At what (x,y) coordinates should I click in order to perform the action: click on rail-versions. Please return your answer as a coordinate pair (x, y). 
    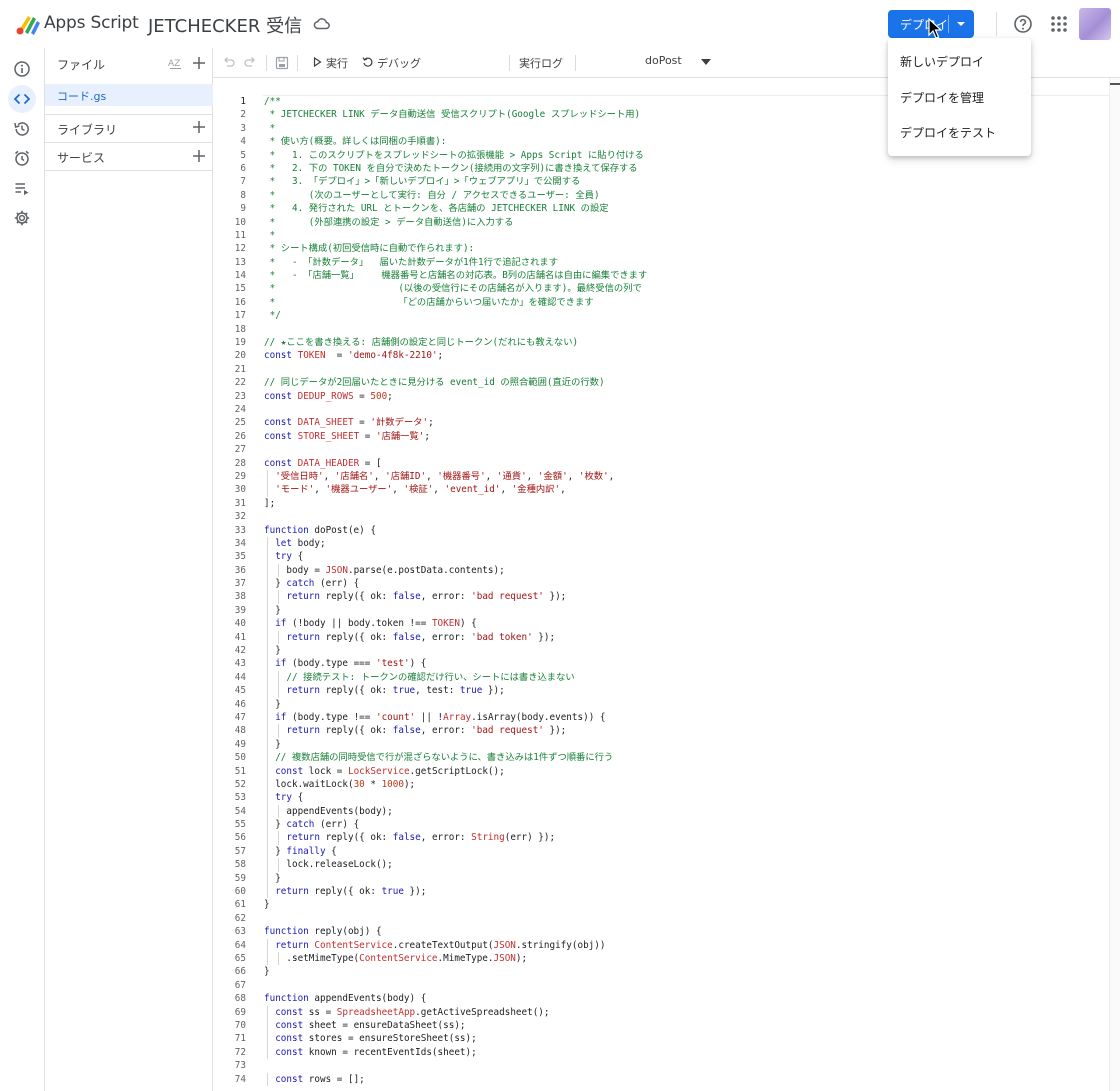
    Looking at the image, I should click on (22, 129).